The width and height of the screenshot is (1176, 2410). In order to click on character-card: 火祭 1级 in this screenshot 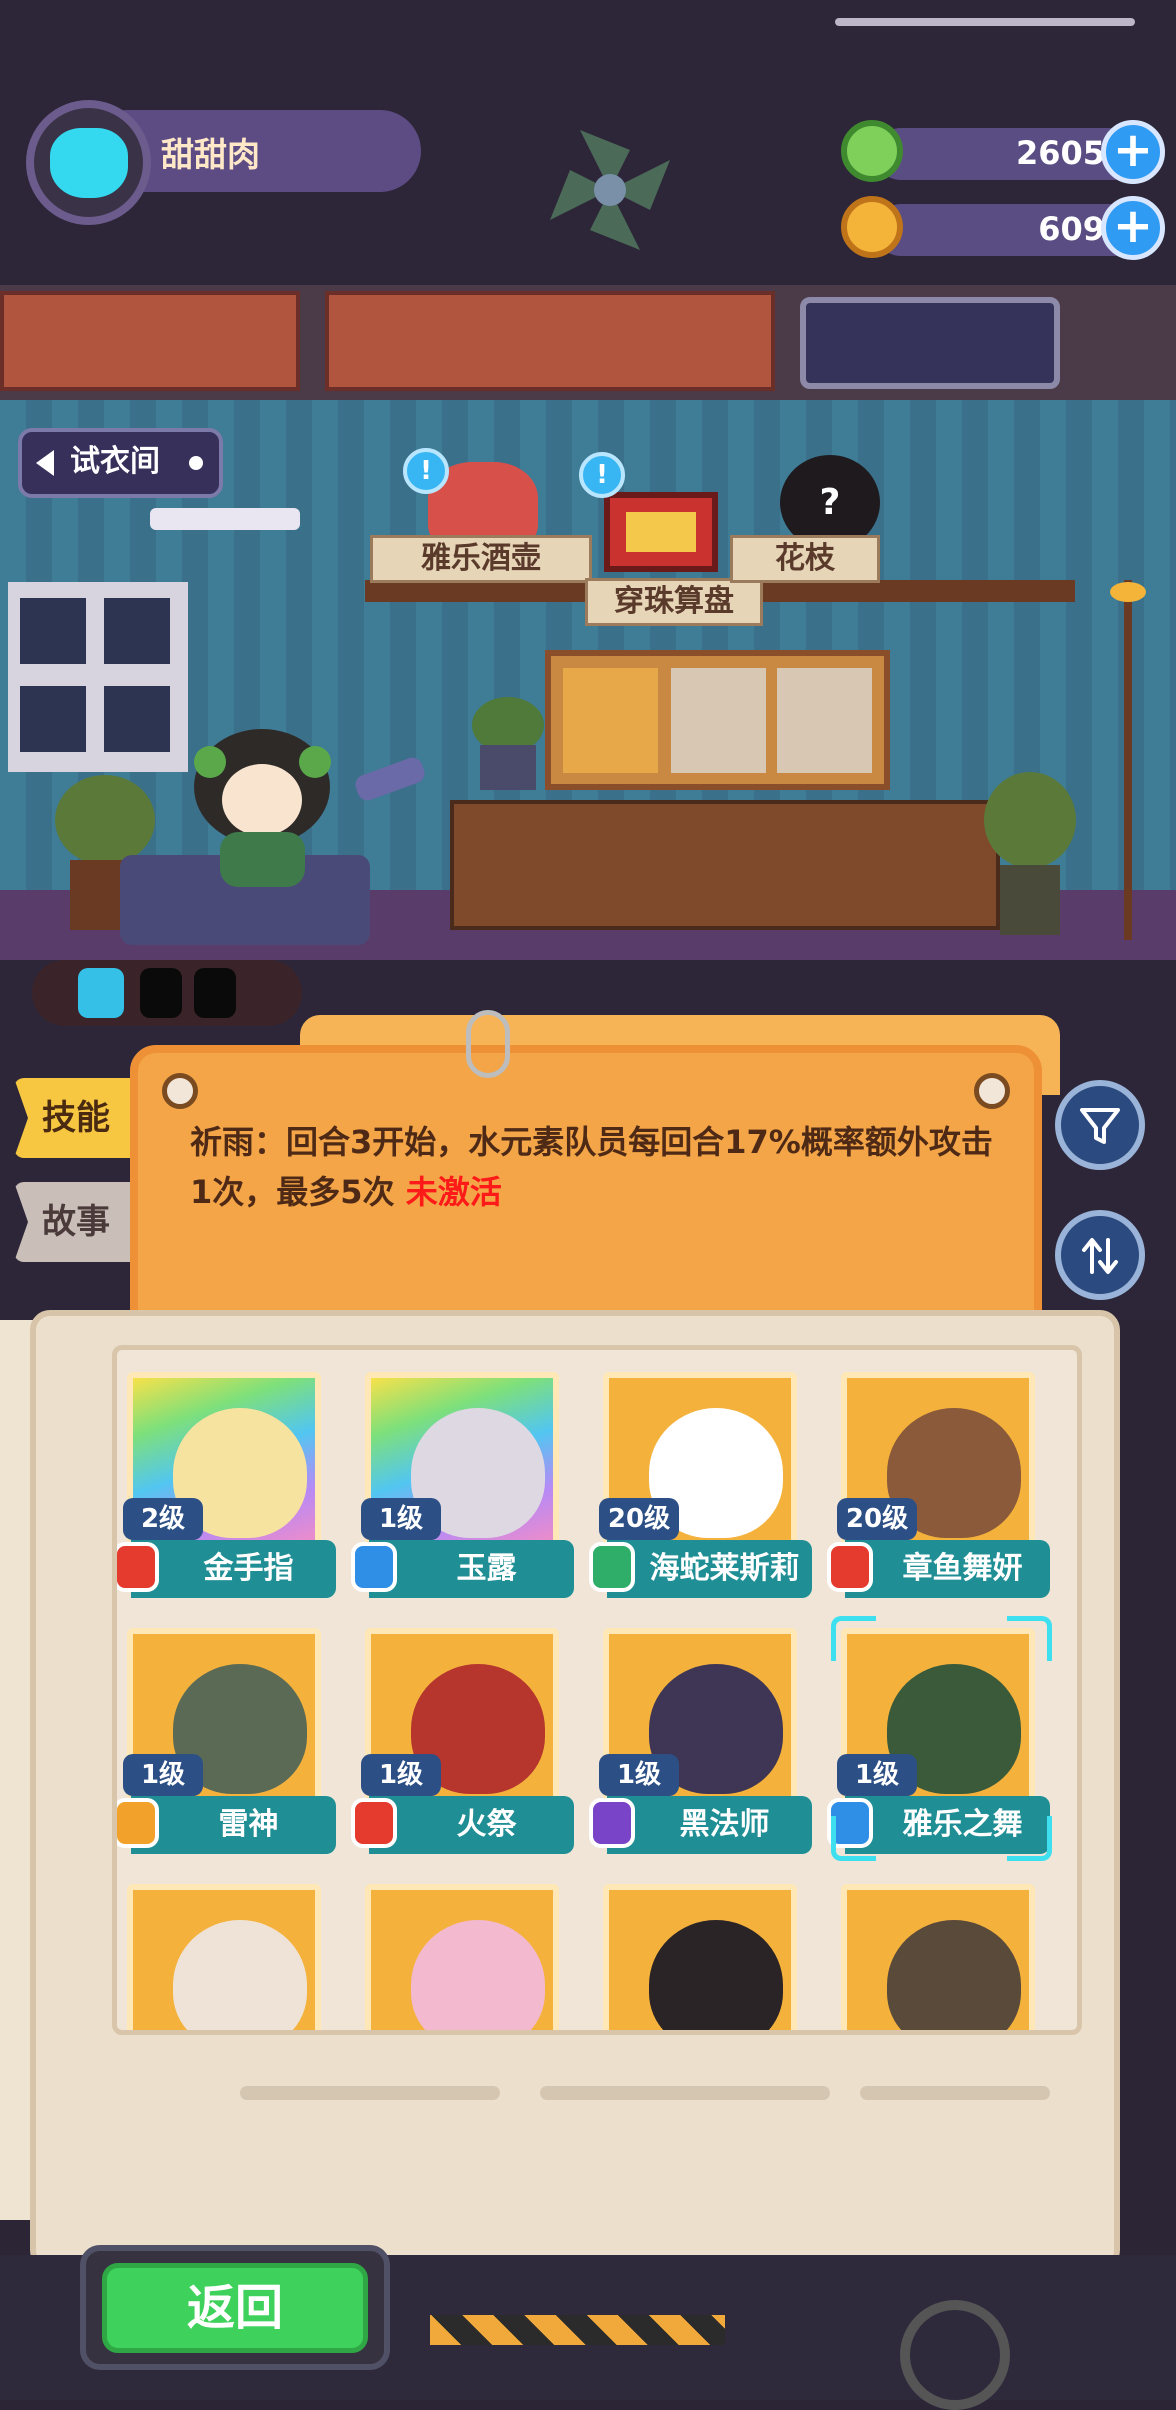, I will do `click(462, 1736)`.